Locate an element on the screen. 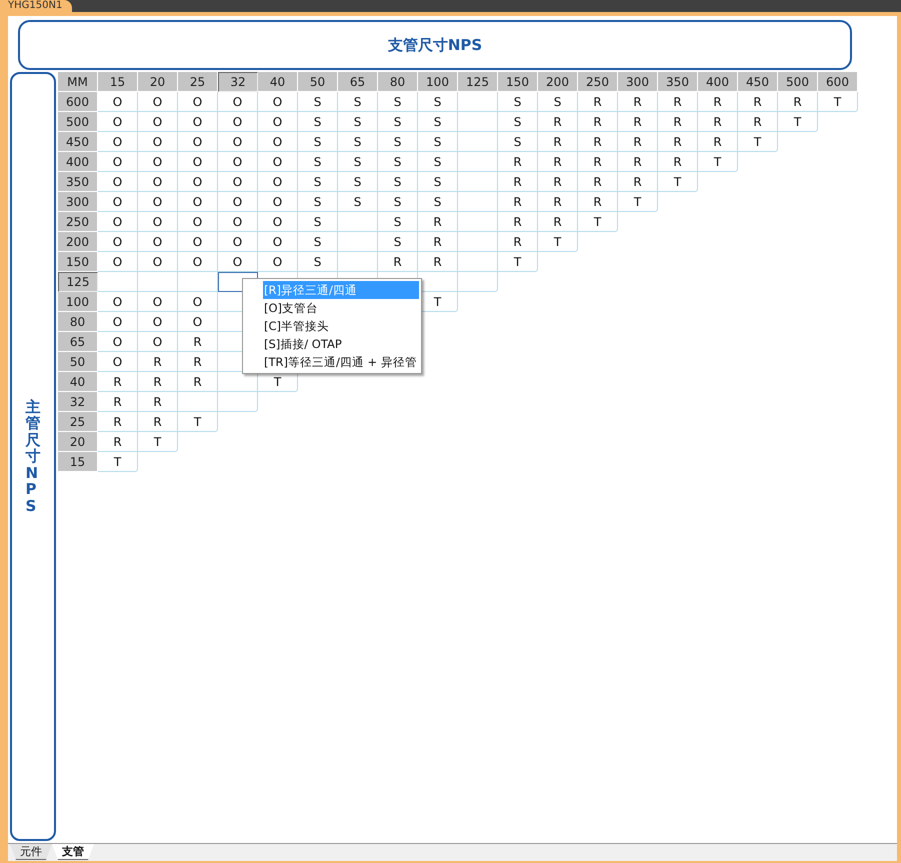  row-header: 50 is located at coordinates (78, 362).